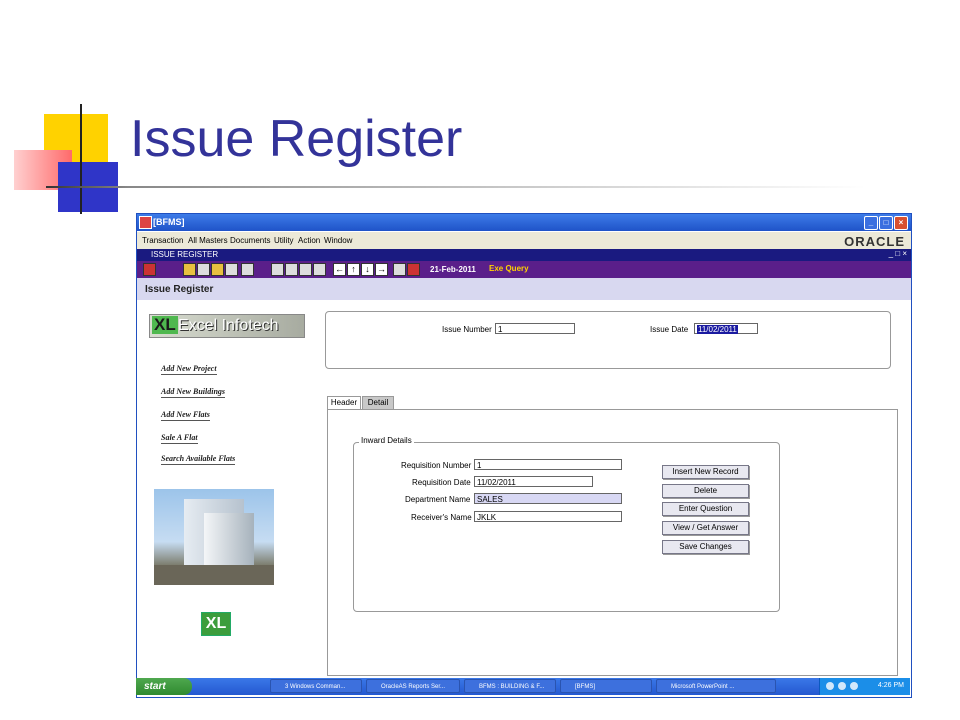  Describe the element at coordinates (214, 537) in the screenshot. I see `building-image` at that location.